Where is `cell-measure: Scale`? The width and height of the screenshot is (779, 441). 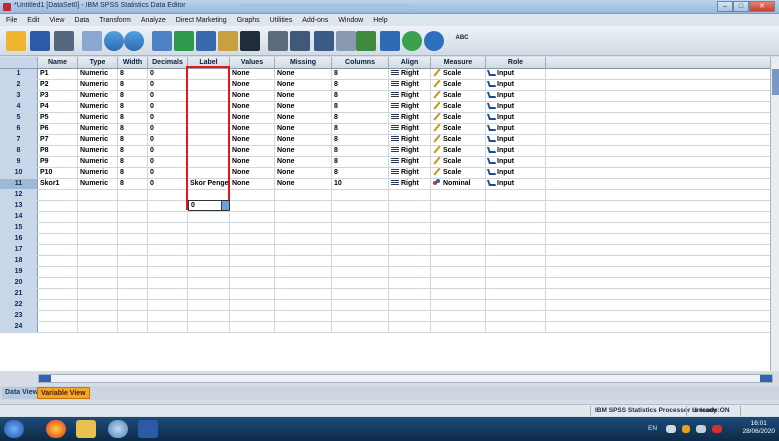
cell-measure: Scale is located at coordinates (458, 85).